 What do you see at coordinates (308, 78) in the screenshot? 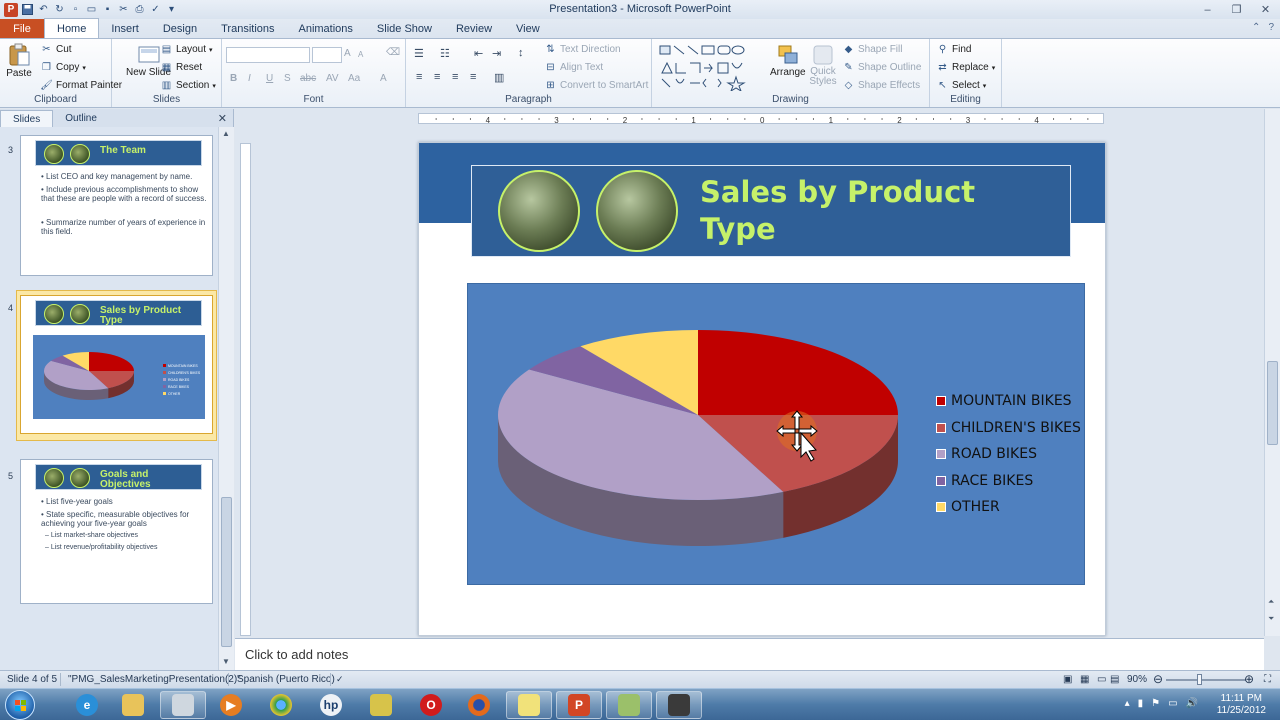
I see `strikethrough-button: abc` at bounding box center [308, 78].